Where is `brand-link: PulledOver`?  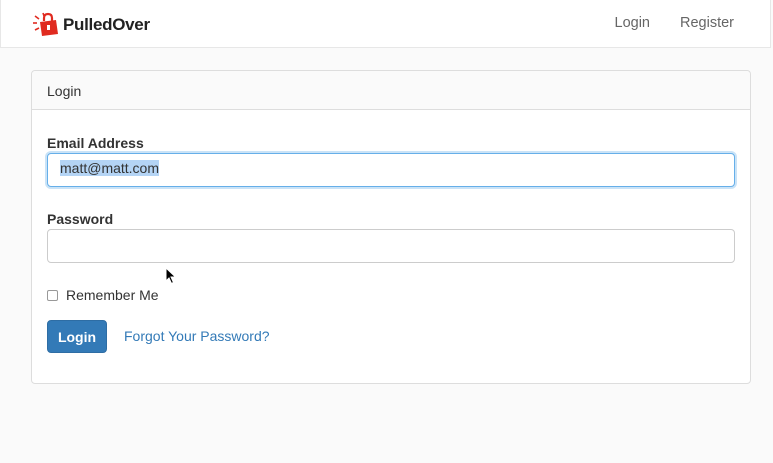 brand-link: PulledOver is located at coordinates (91, 25).